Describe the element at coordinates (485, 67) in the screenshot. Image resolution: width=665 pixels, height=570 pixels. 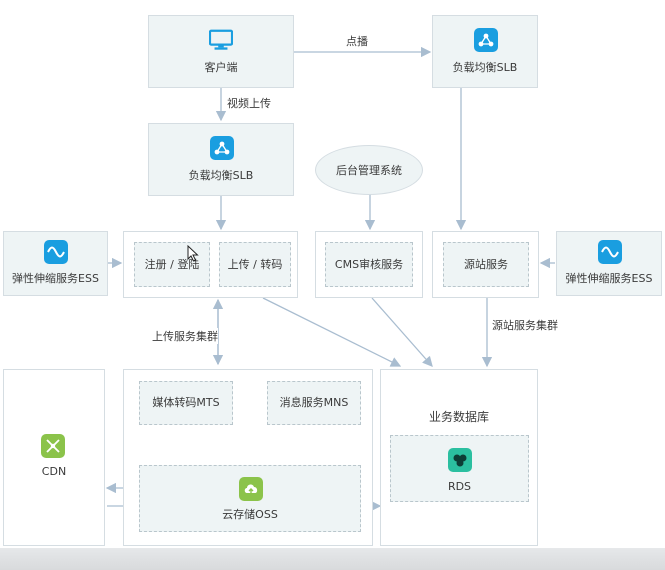
I see `slb-right-label: 负载均衡SLB` at that location.